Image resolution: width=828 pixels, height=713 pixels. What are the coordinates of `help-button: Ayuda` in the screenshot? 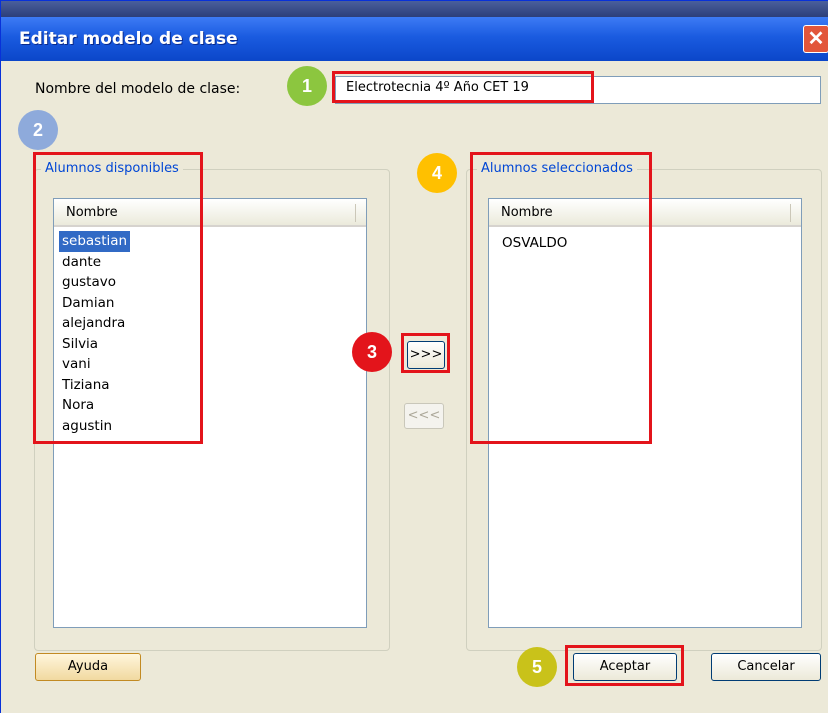 It's located at (88, 667).